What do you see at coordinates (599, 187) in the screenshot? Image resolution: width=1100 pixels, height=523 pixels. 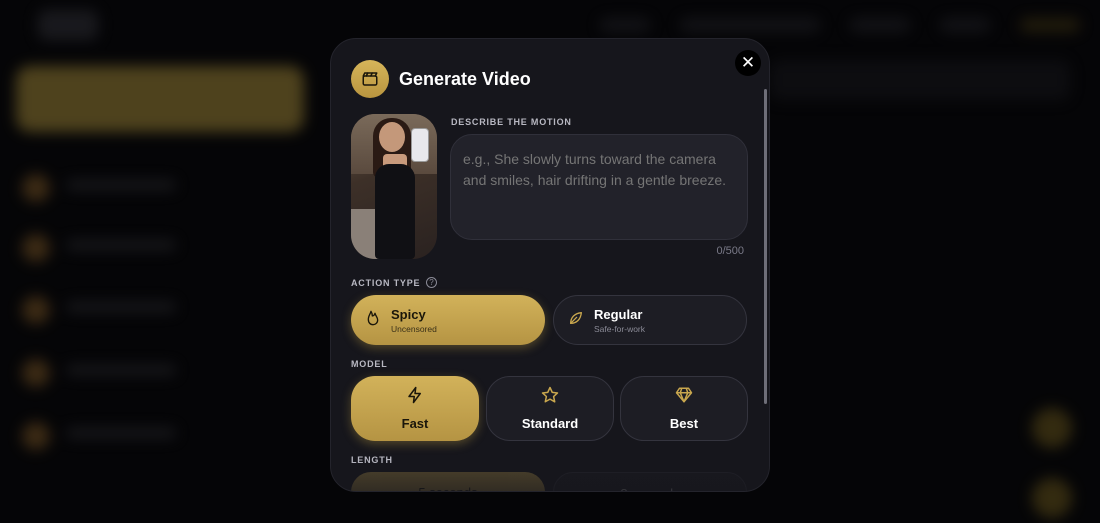 I see `motion-input` at bounding box center [599, 187].